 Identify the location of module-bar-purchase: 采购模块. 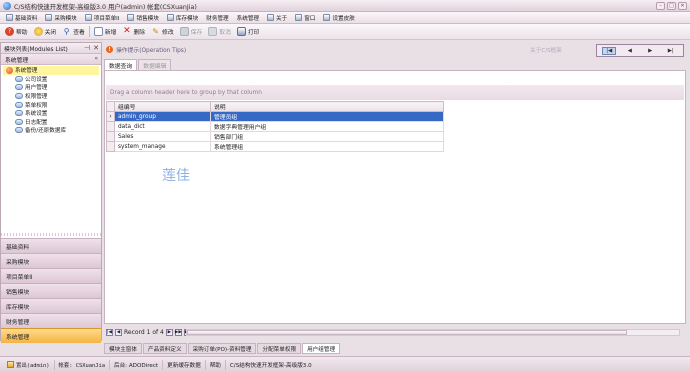
(51, 260).